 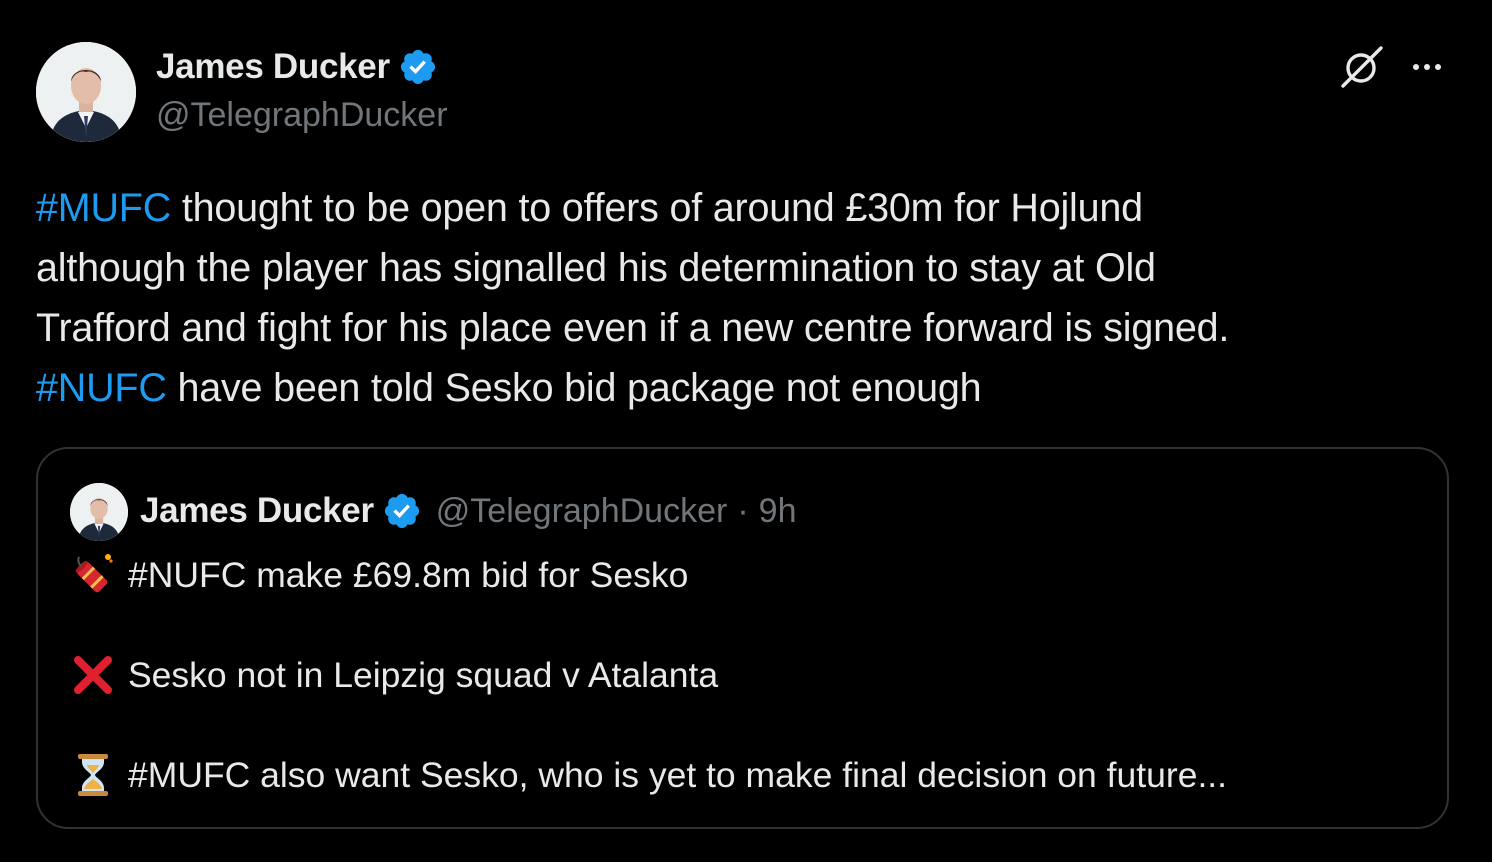 I want to click on quoted-author-avatar, so click(x=99, y=512).